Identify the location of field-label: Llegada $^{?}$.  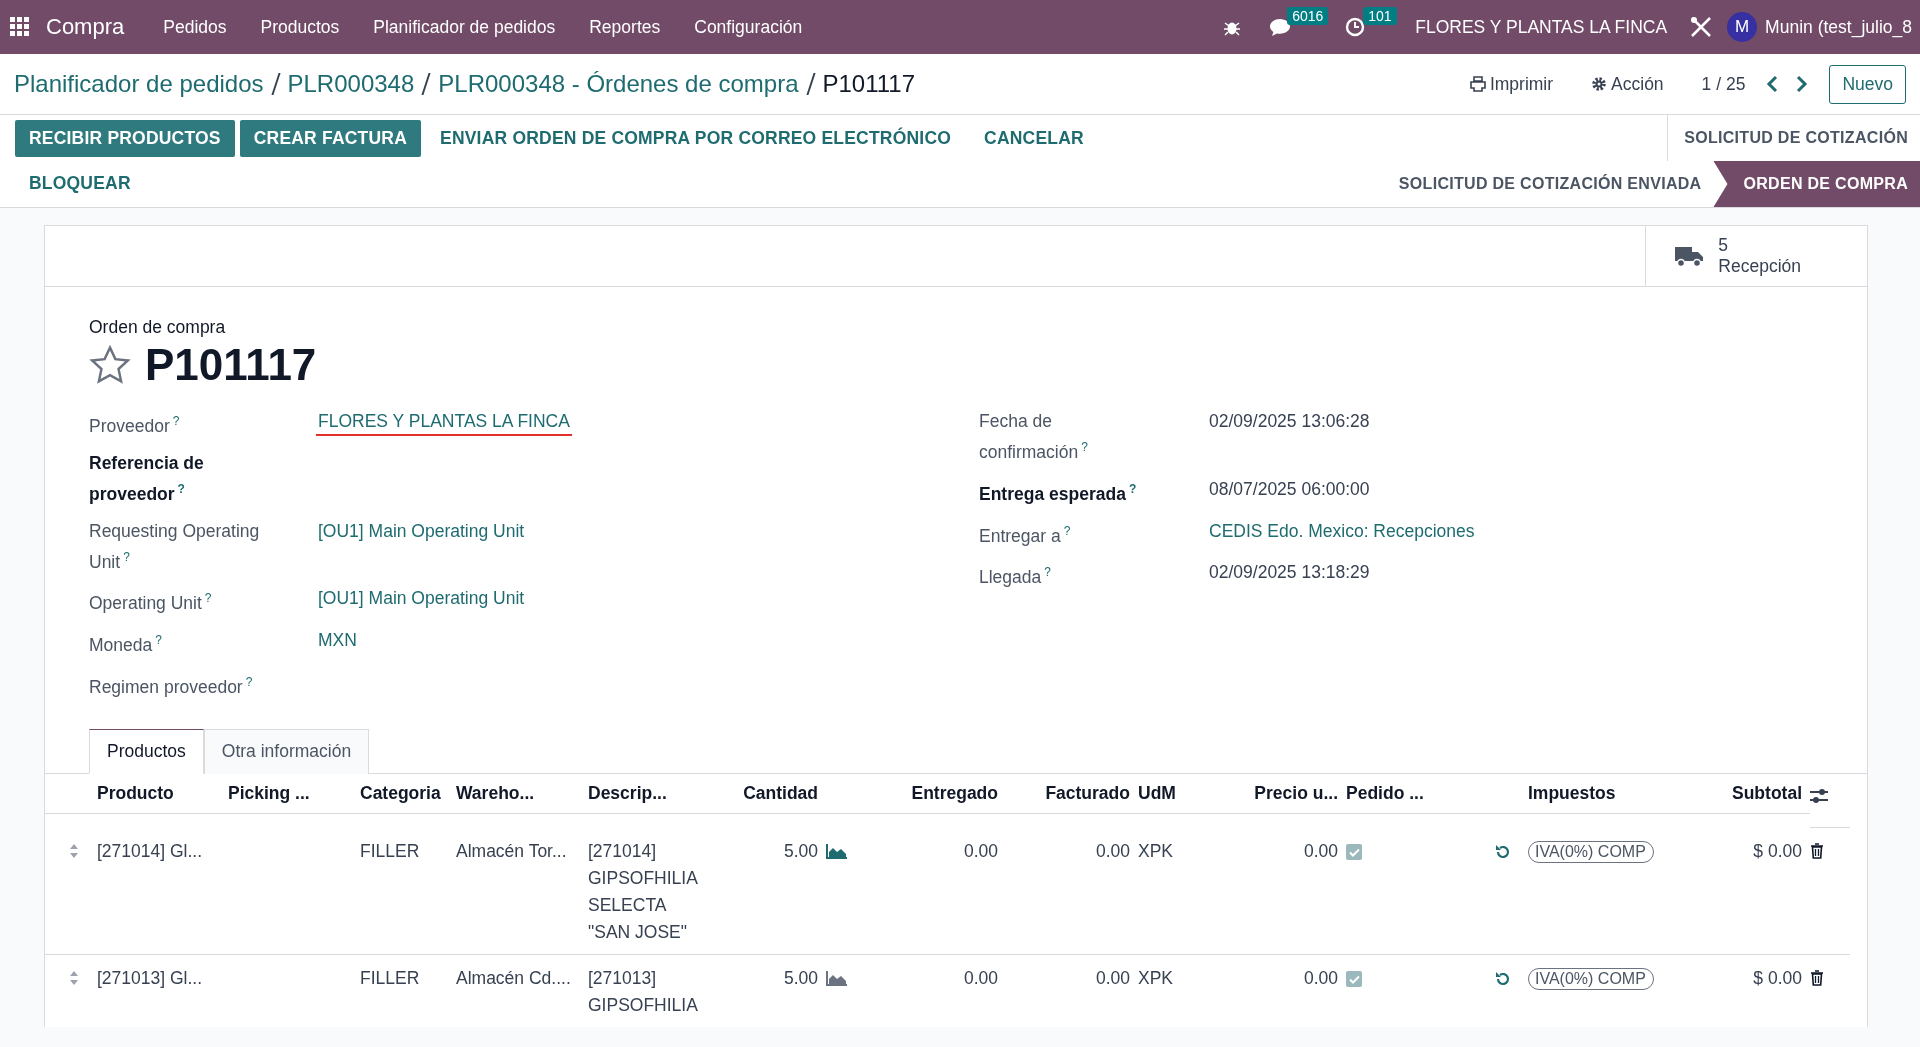
(1015, 577).